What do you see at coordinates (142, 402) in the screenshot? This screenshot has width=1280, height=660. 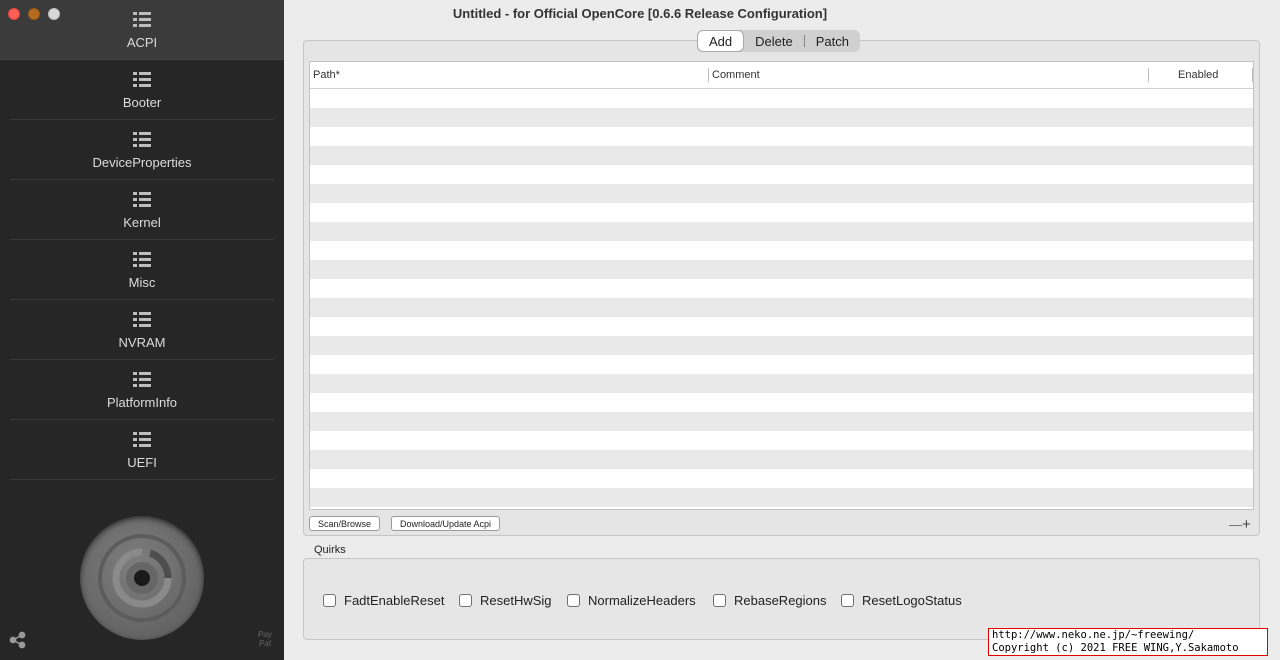 I see `sidebar-item-label: PlatformInfo` at bounding box center [142, 402].